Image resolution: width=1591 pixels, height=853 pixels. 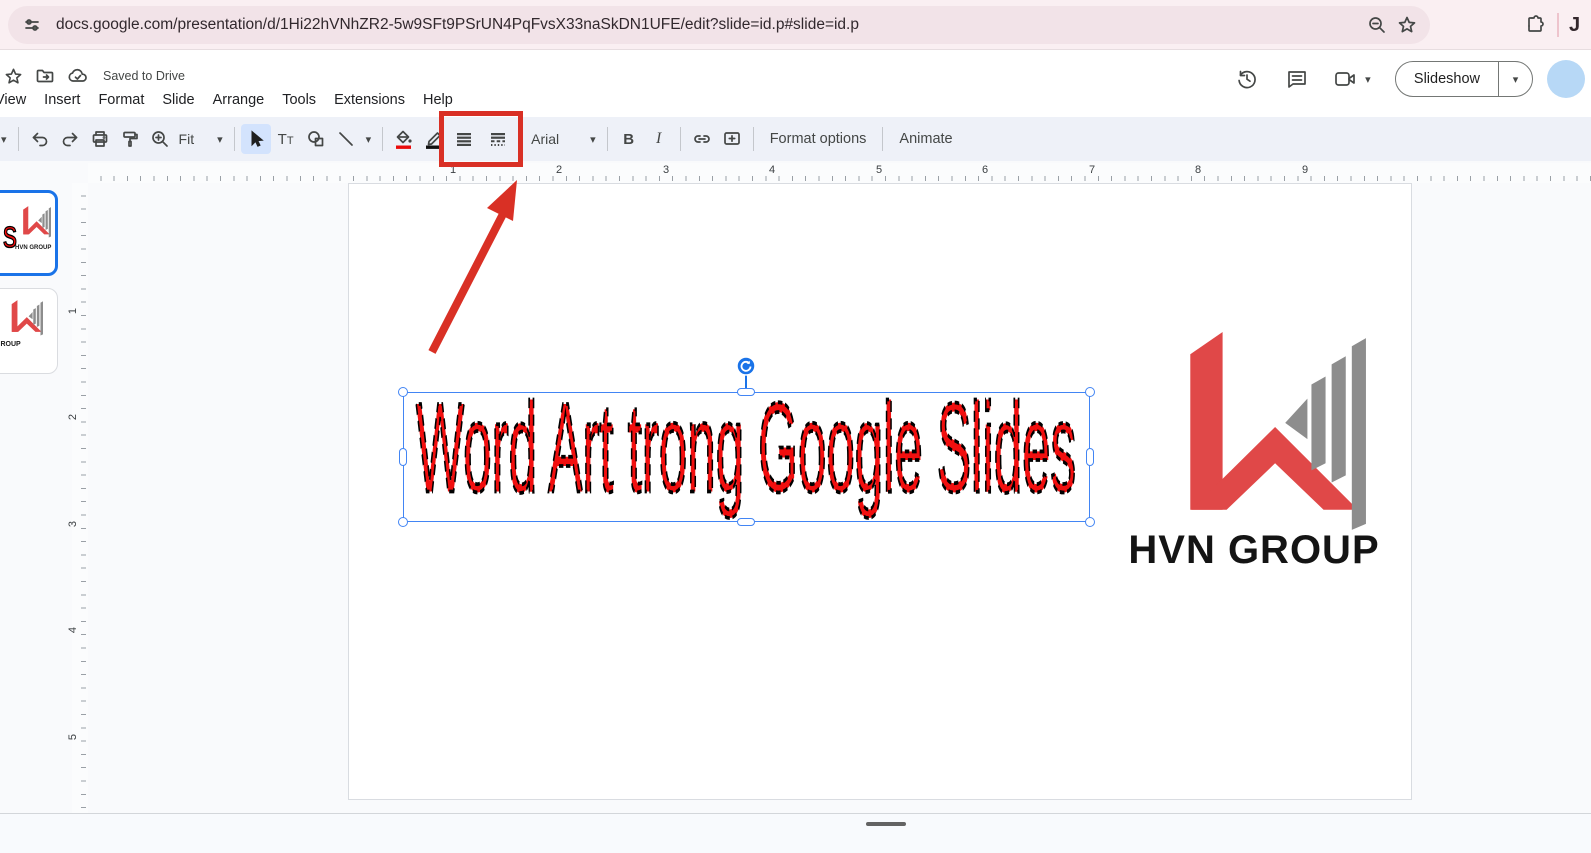 What do you see at coordinates (404, 139) in the screenshot?
I see `fill-color-button` at bounding box center [404, 139].